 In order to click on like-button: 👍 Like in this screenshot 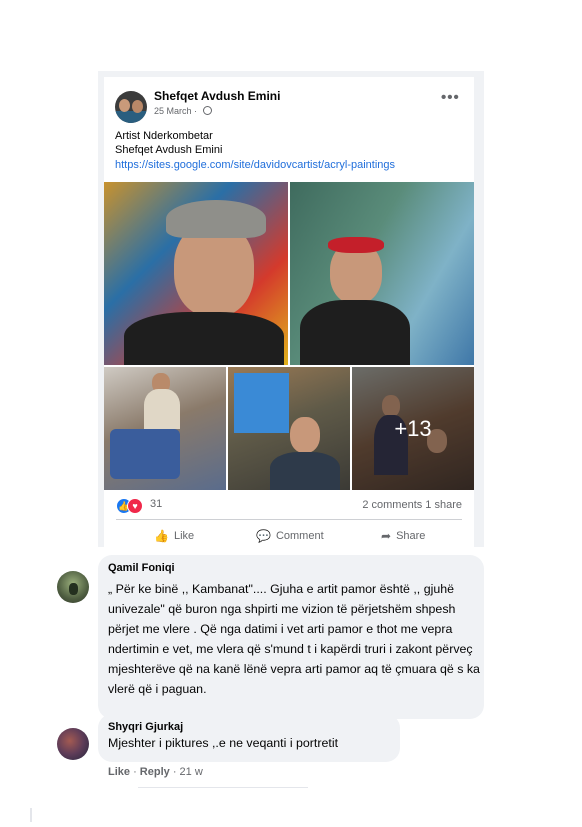, I will do `click(174, 536)`.